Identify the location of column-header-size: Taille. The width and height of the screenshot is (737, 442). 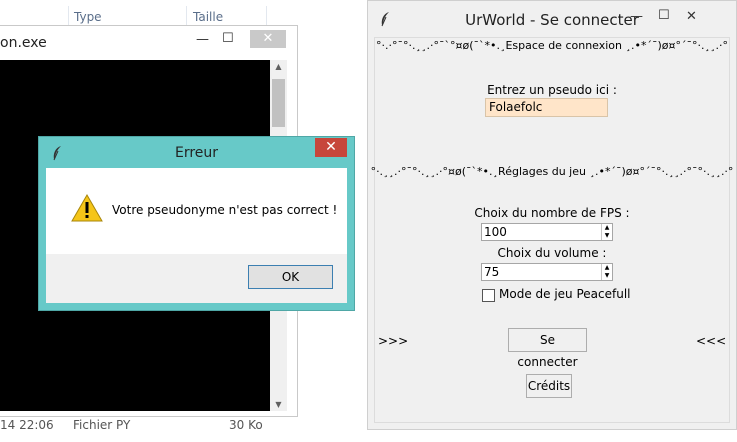
(208, 17).